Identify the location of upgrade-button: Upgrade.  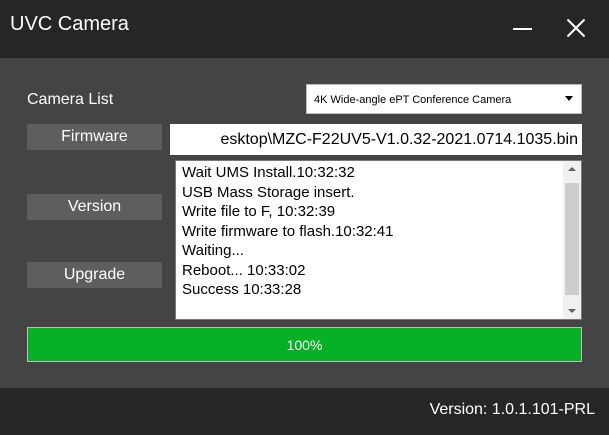
(94, 275).